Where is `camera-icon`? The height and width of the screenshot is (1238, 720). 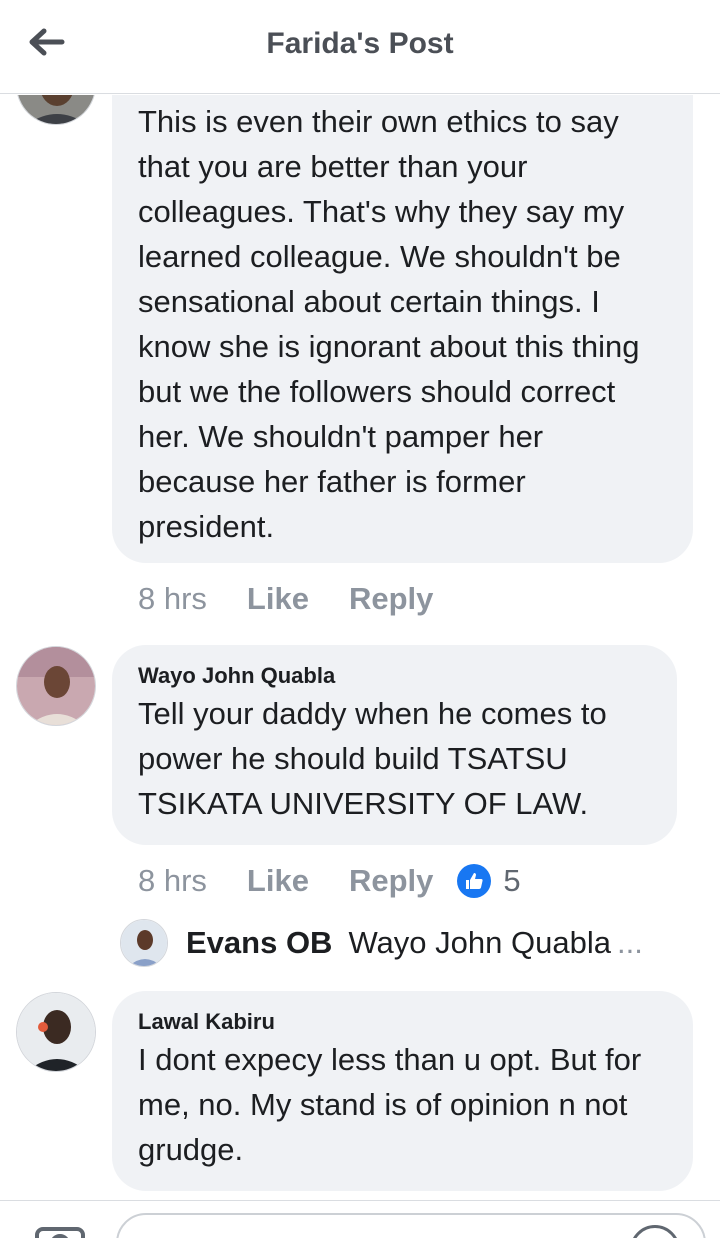 camera-icon is located at coordinates (60, 1229).